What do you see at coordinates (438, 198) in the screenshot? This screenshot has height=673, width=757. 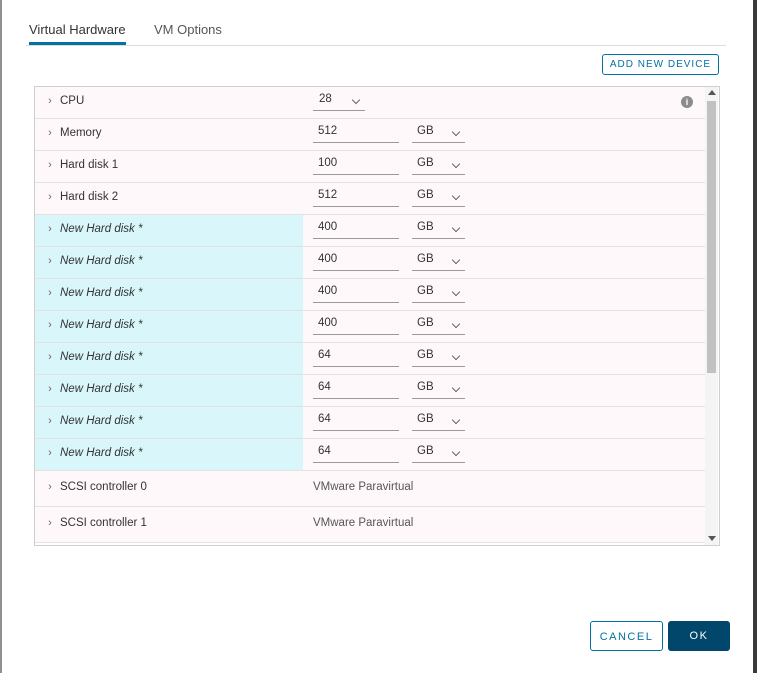 I see `hard-disk-2-unit-select: GB` at bounding box center [438, 198].